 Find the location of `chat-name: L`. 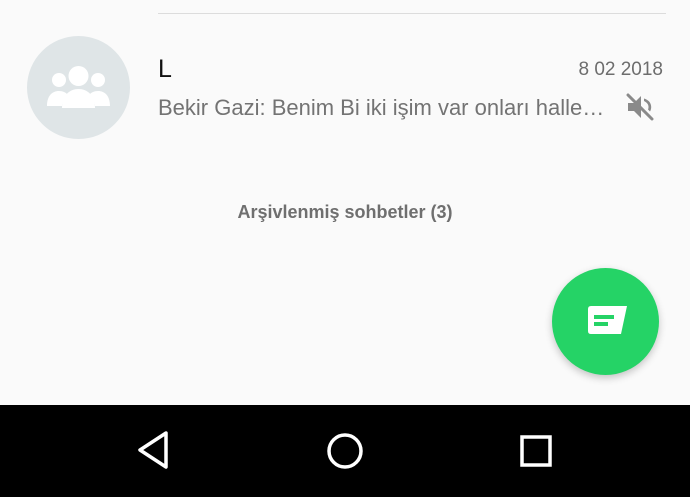

chat-name: L is located at coordinates (165, 69).